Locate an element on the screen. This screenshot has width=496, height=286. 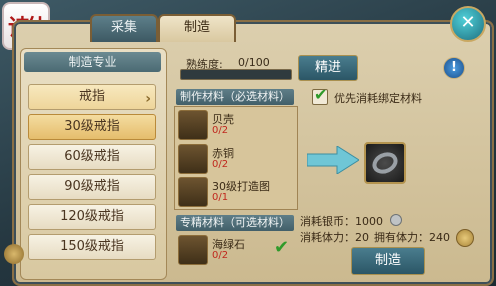
gear-icon is located at coordinates (465, 238).